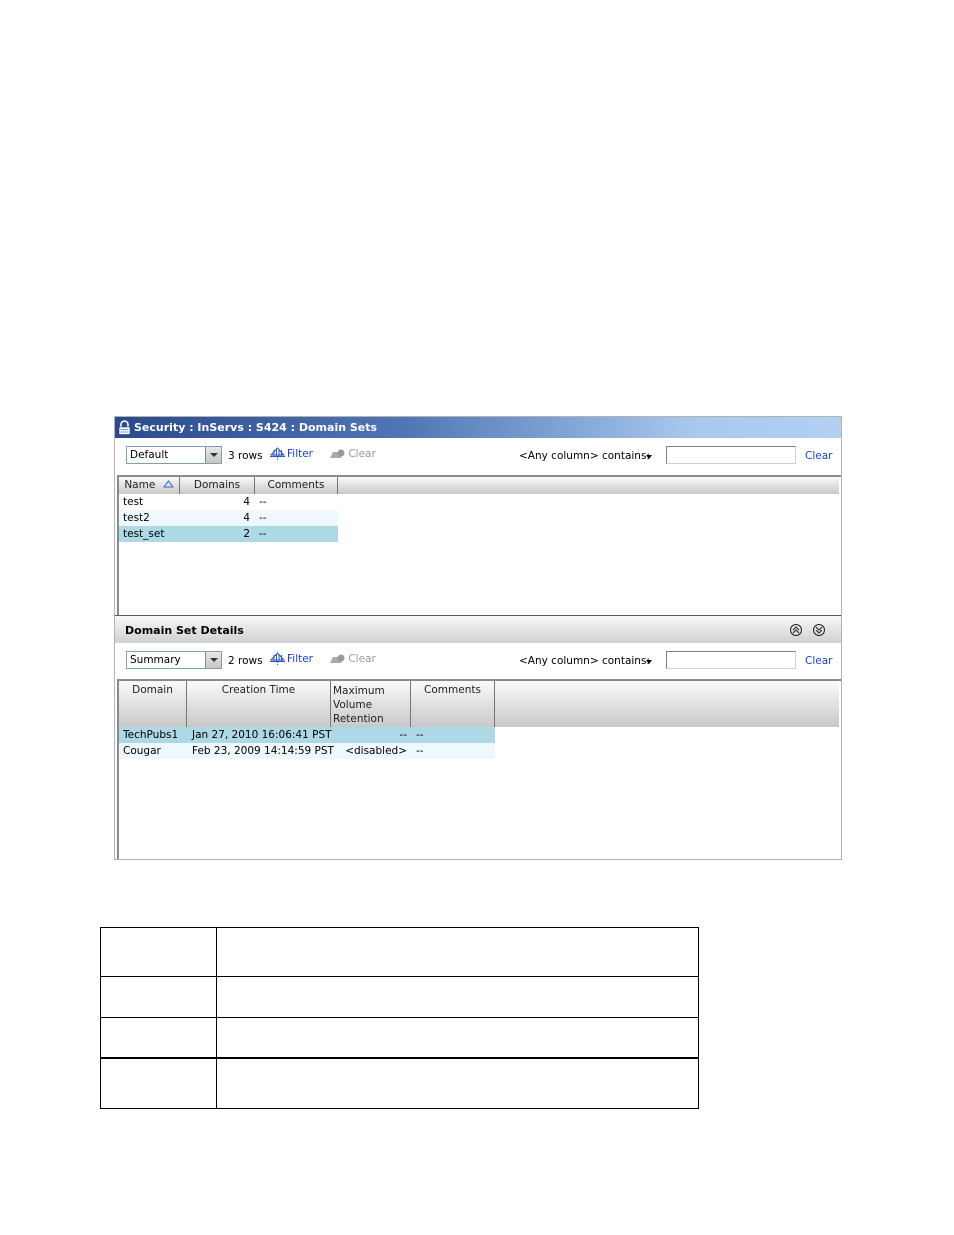 This screenshot has height=1235, width=954. What do you see at coordinates (649, 662) in the screenshot?
I see `details-search-scope-dropdown-icon` at bounding box center [649, 662].